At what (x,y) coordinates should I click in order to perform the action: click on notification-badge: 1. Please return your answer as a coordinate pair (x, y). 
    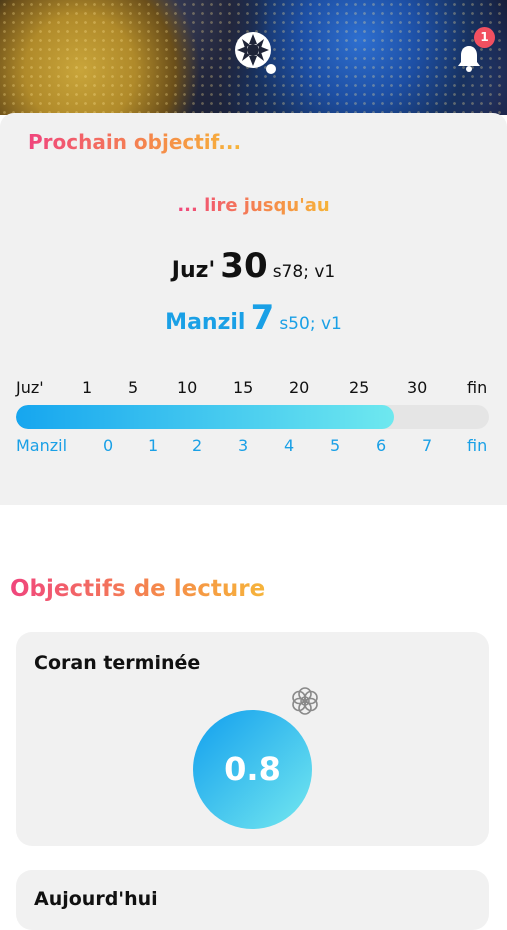
    Looking at the image, I should click on (484, 37).